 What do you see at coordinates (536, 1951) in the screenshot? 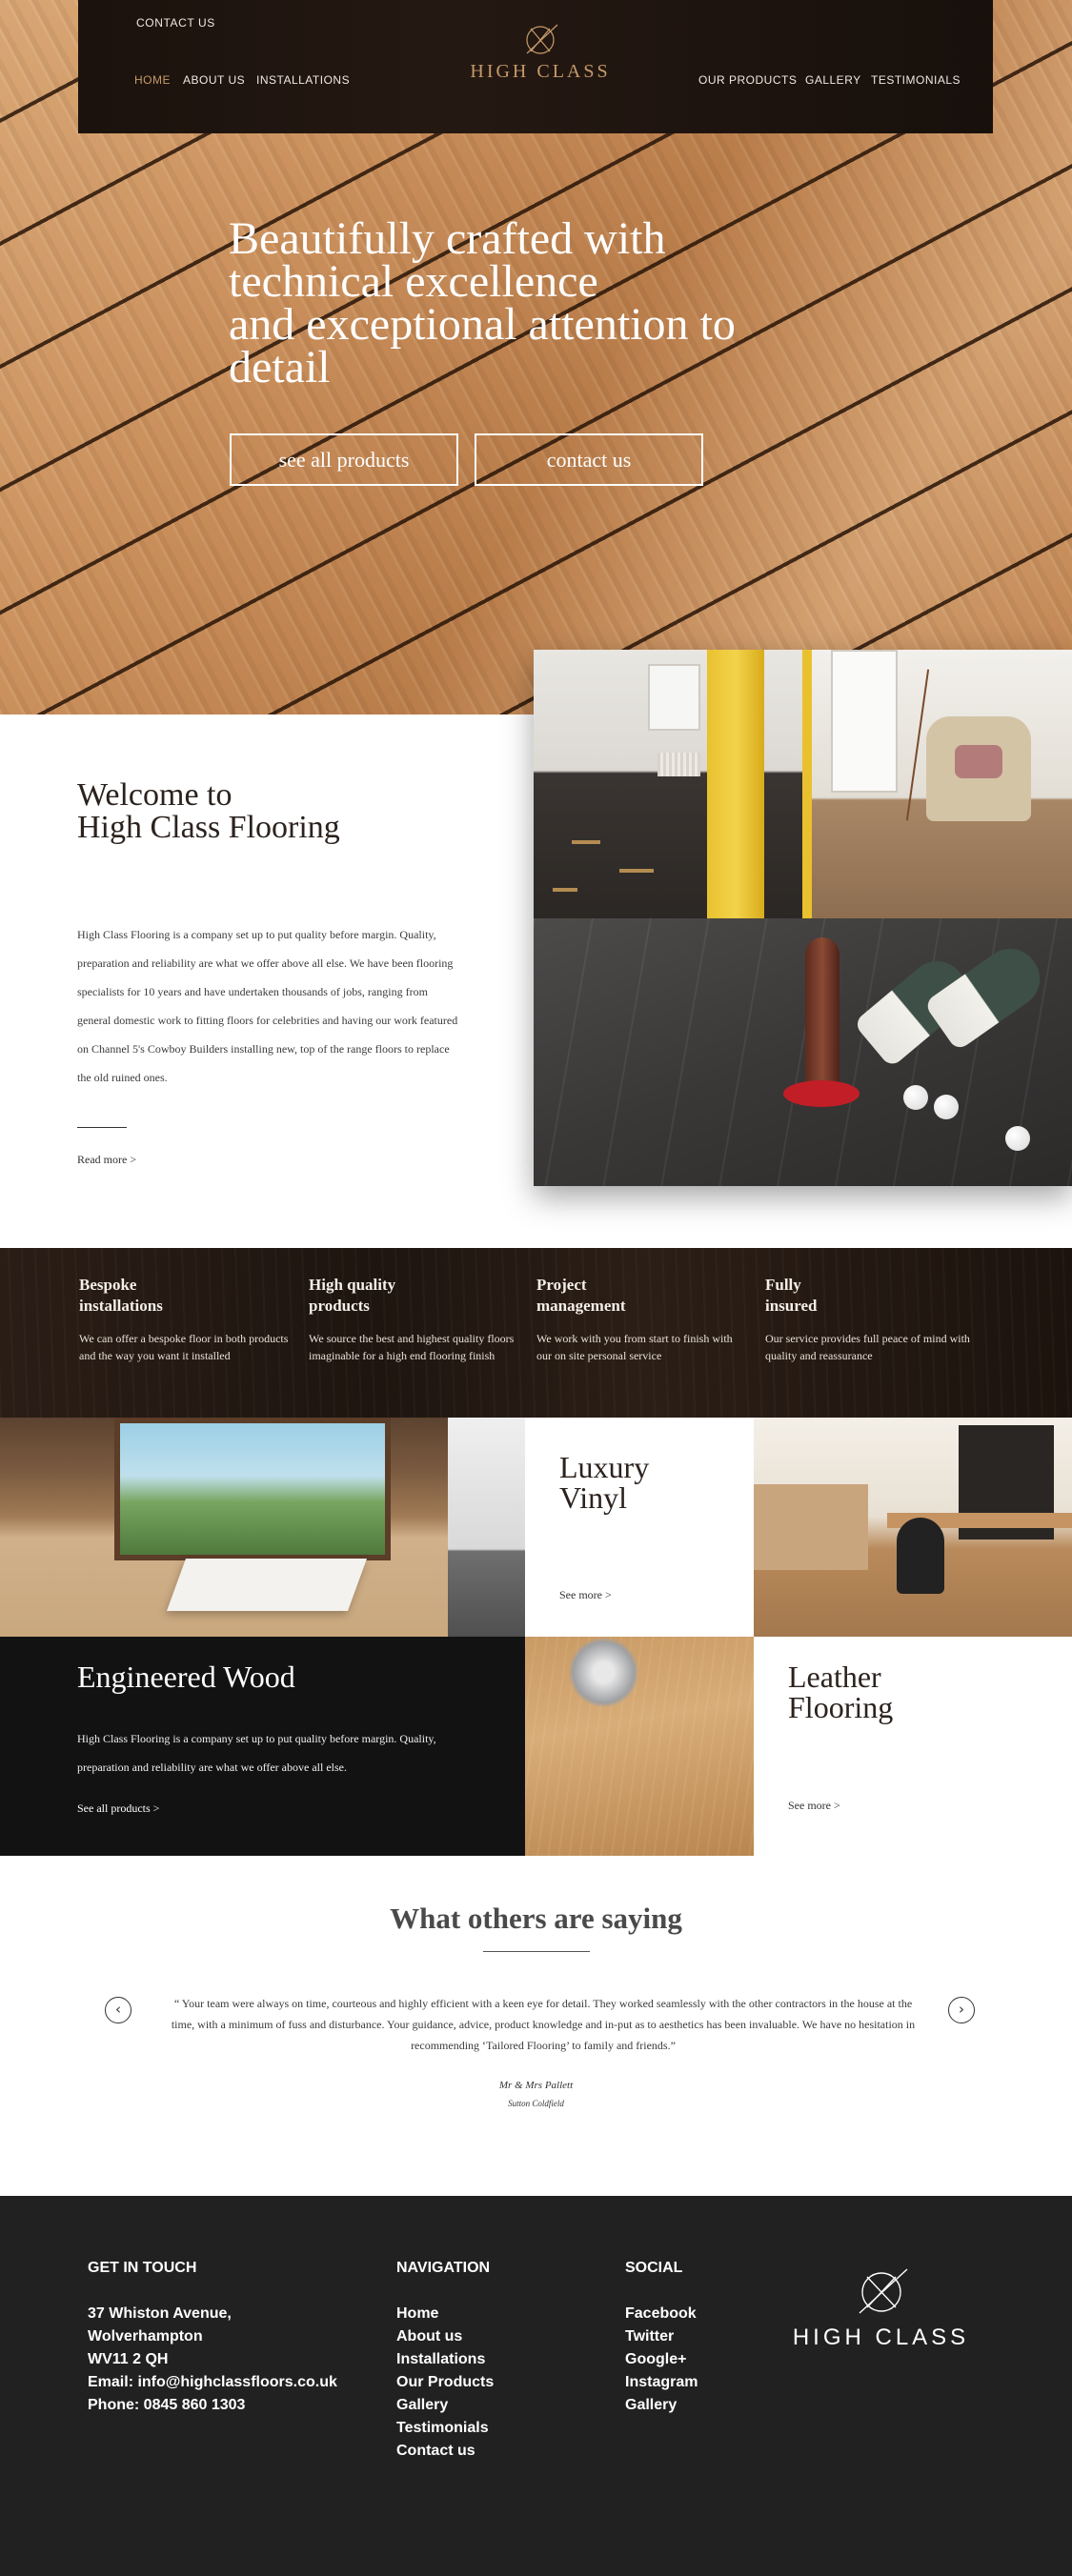
I see `testimonials-divider` at bounding box center [536, 1951].